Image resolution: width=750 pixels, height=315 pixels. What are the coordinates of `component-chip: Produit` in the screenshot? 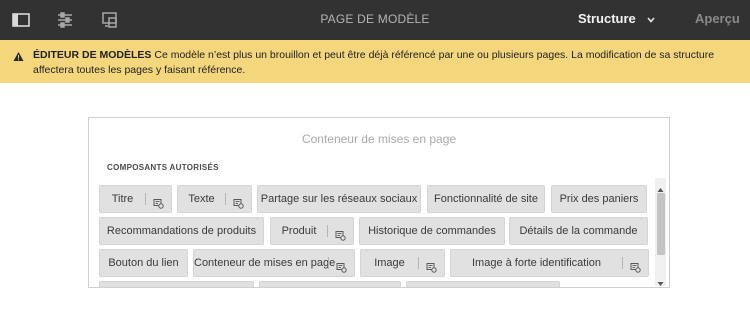 It's located at (312, 231).